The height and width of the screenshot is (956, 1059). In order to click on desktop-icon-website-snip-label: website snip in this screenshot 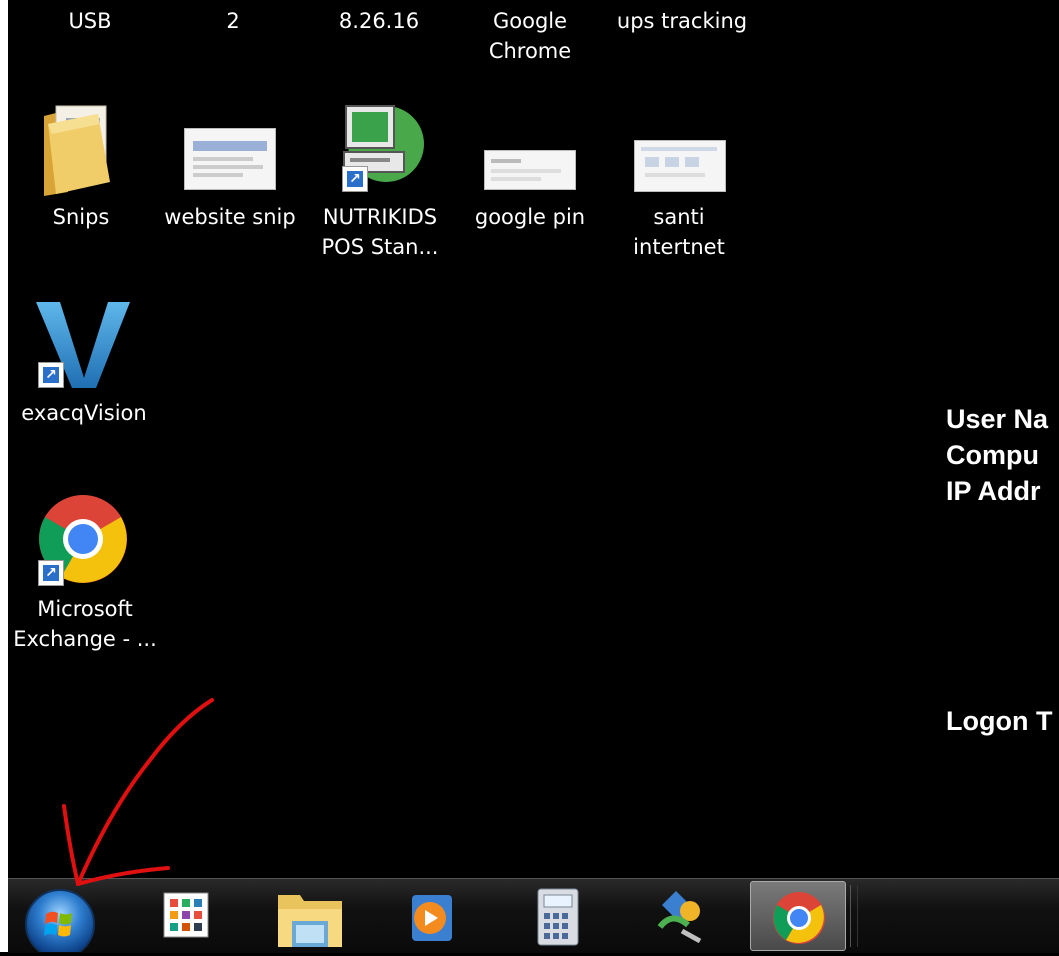, I will do `click(230, 217)`.